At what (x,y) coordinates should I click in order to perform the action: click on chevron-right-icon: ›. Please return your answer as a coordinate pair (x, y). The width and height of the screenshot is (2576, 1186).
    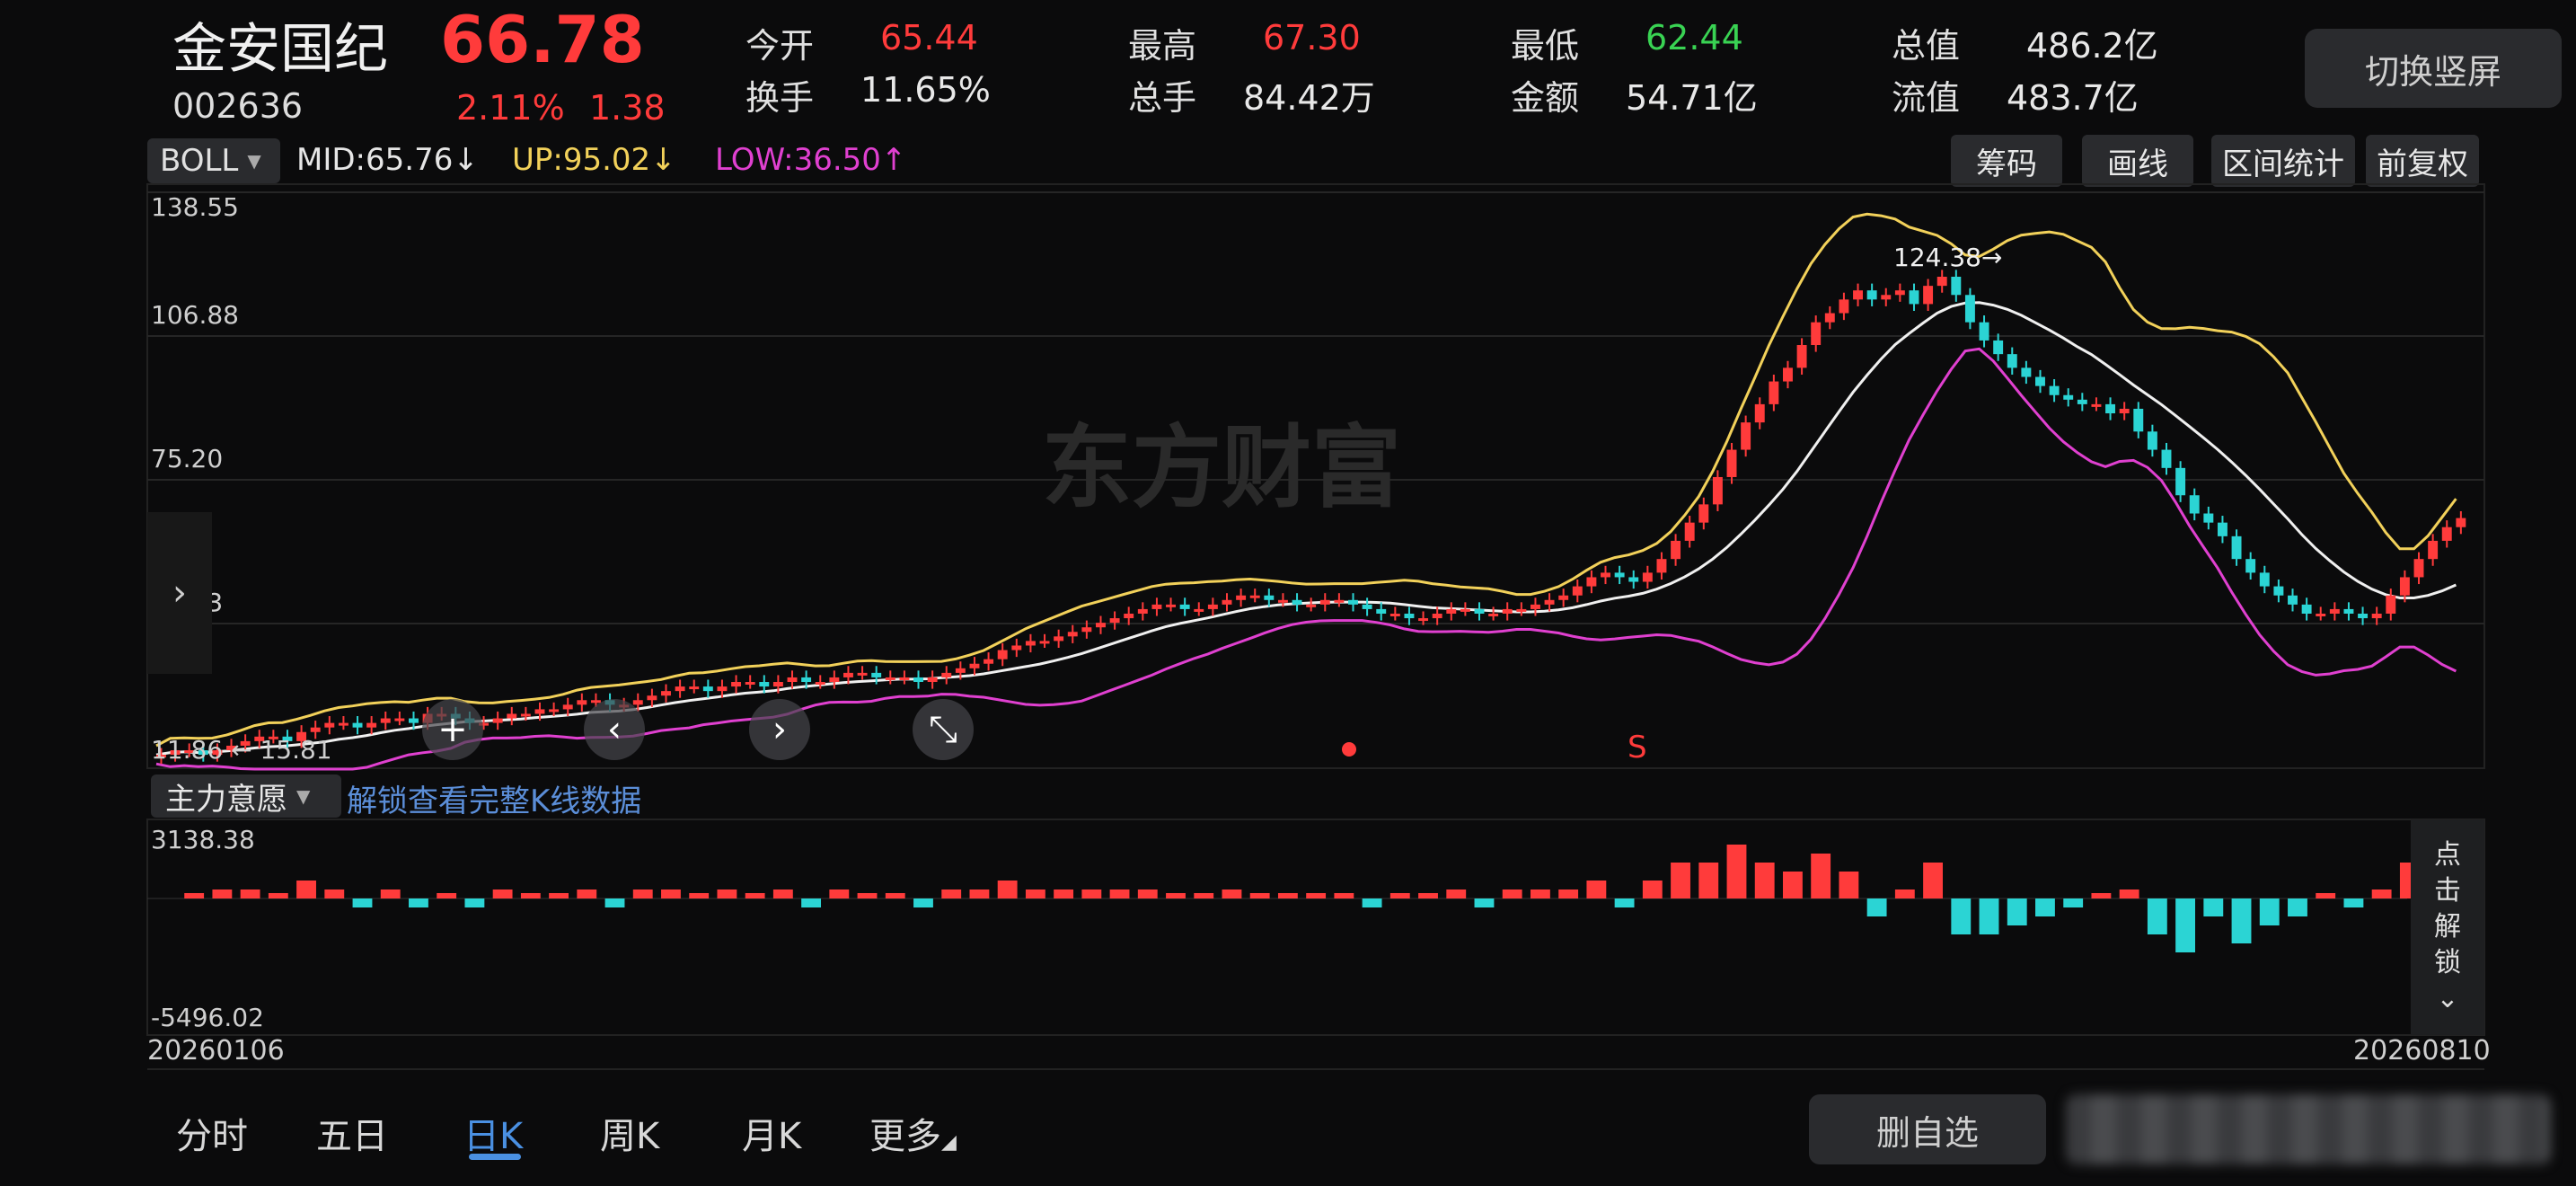
    Looking at the image, I should click on (779, 729).